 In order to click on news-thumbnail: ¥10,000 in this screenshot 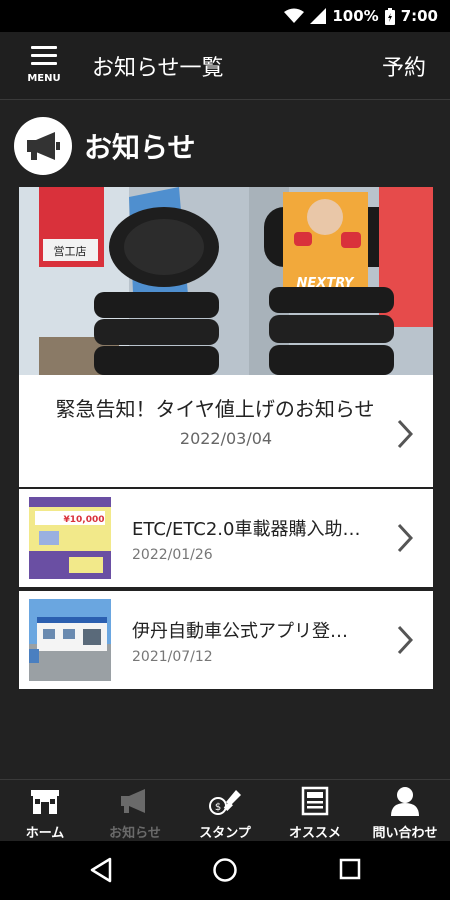, I will do `click(70, 538)`.